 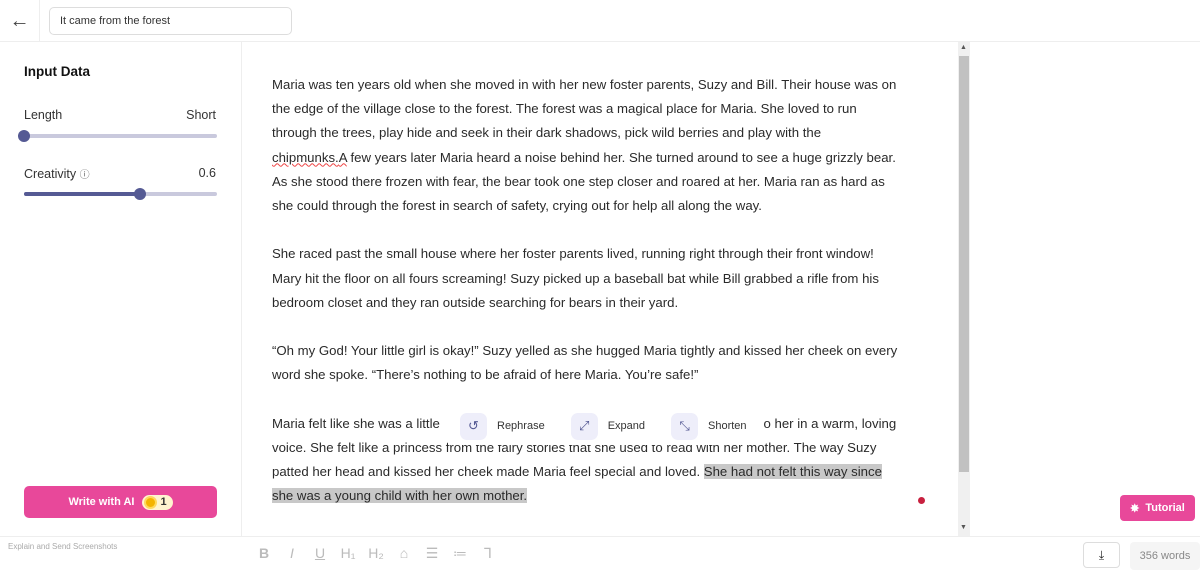 What do you see at coordinates (1135, 508) in the screenshot?
I see `lightbulb-icon: ✸` at bounding box center [1135, 508].